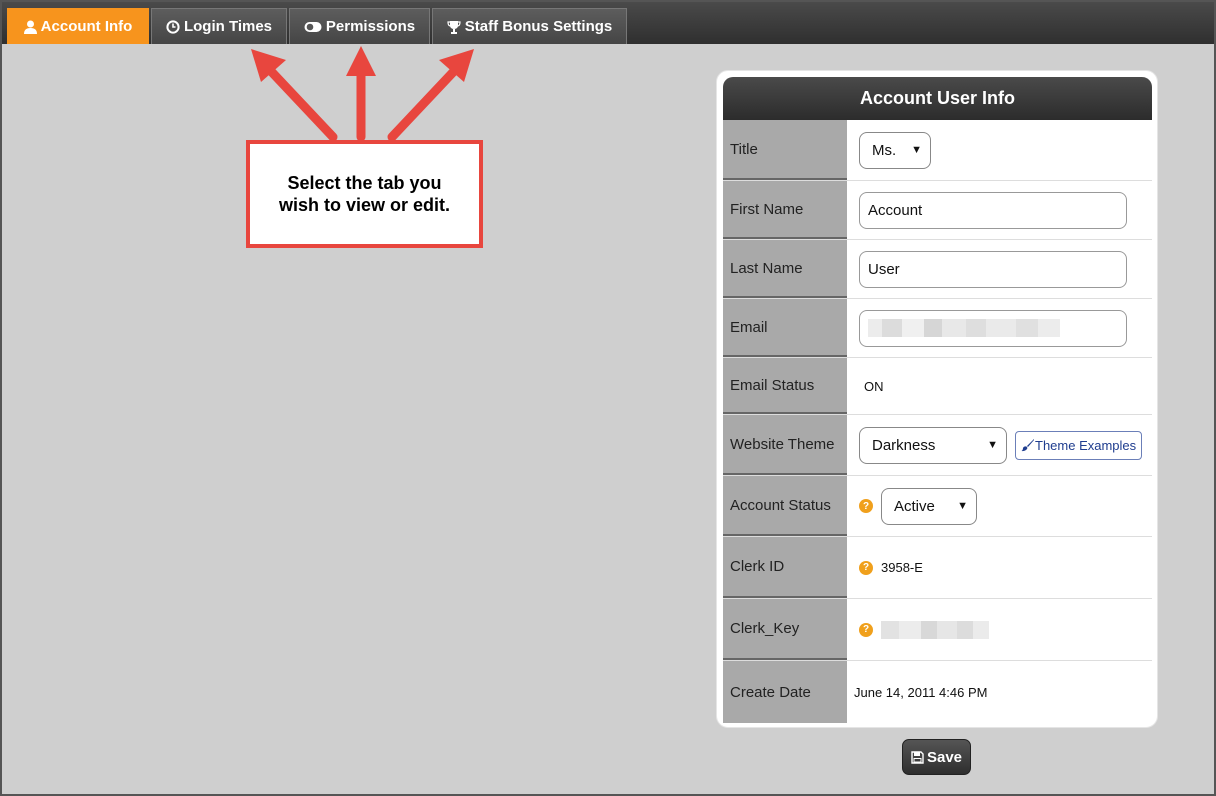 The width and height of the screenshot is (1216, 796). I want to click on row-clerk-id: Clerk ID ? 3958-E, so click(937, 568).